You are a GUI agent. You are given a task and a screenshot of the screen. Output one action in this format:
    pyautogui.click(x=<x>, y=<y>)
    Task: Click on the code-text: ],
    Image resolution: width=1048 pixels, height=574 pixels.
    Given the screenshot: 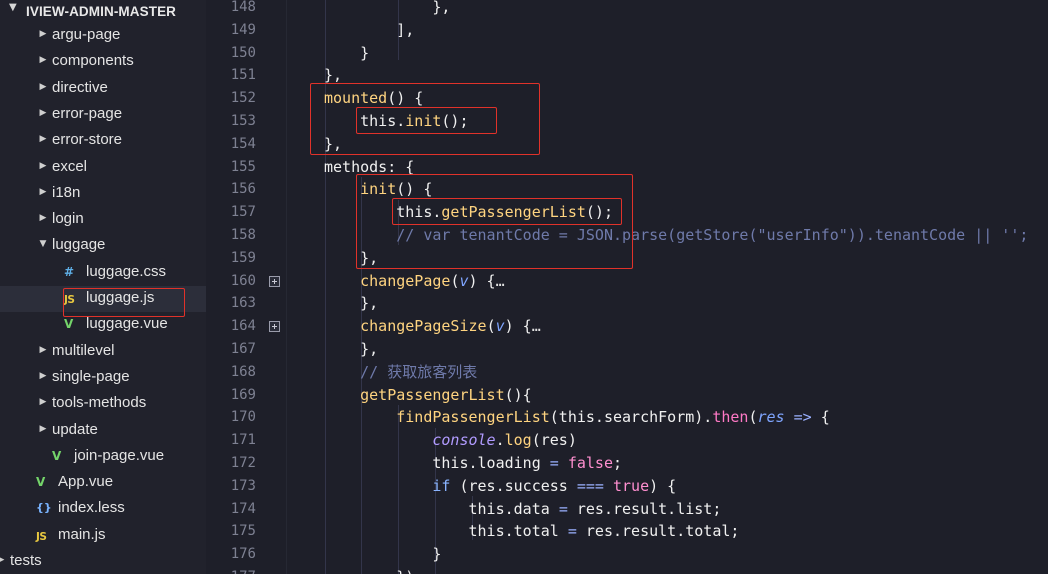 What is the action you would take?
    pyautogui.click(x=369, y=30)
    